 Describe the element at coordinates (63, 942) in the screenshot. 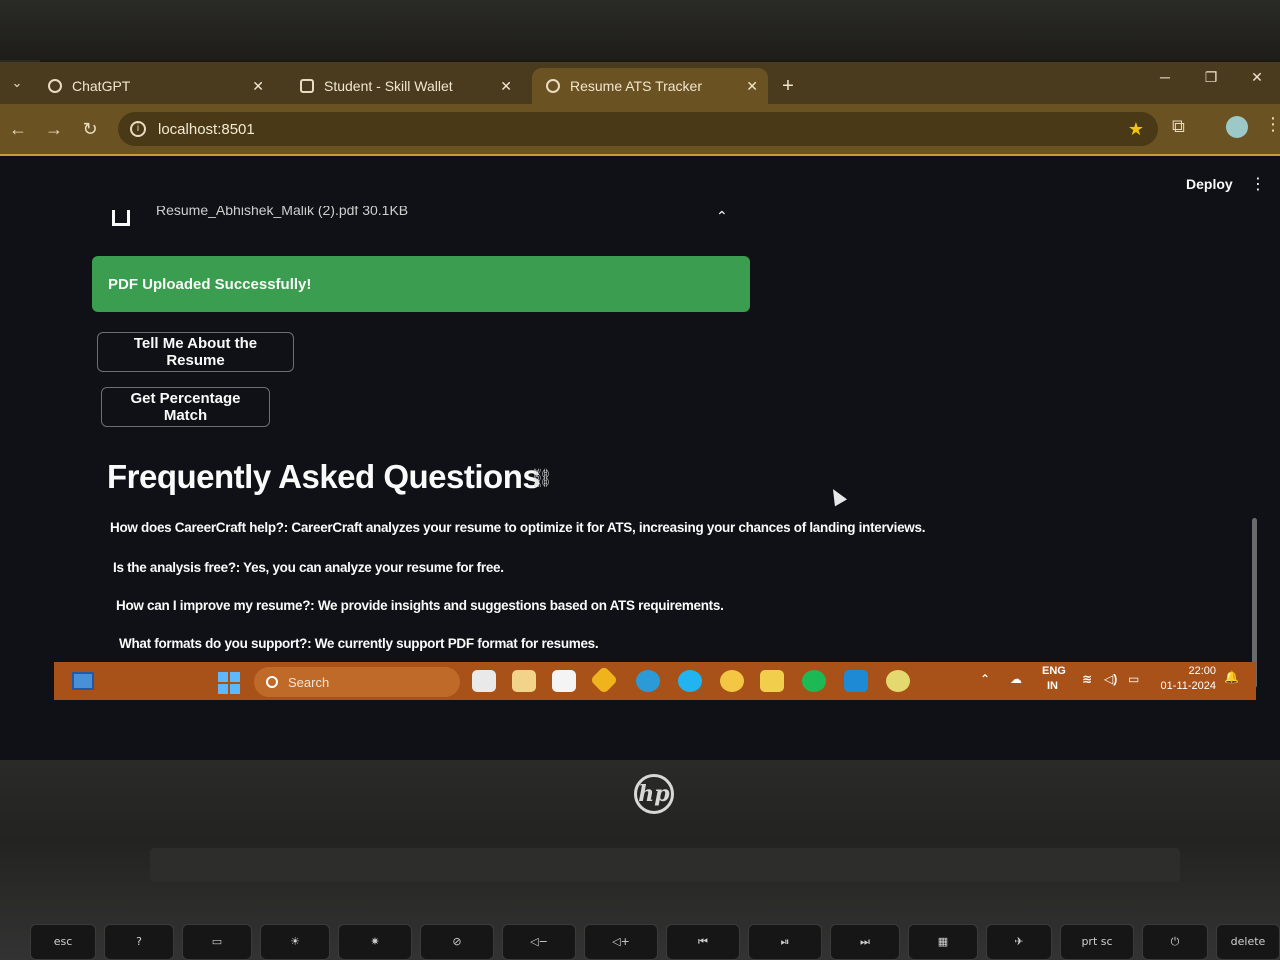

I see `esc-key: esc` at that location.